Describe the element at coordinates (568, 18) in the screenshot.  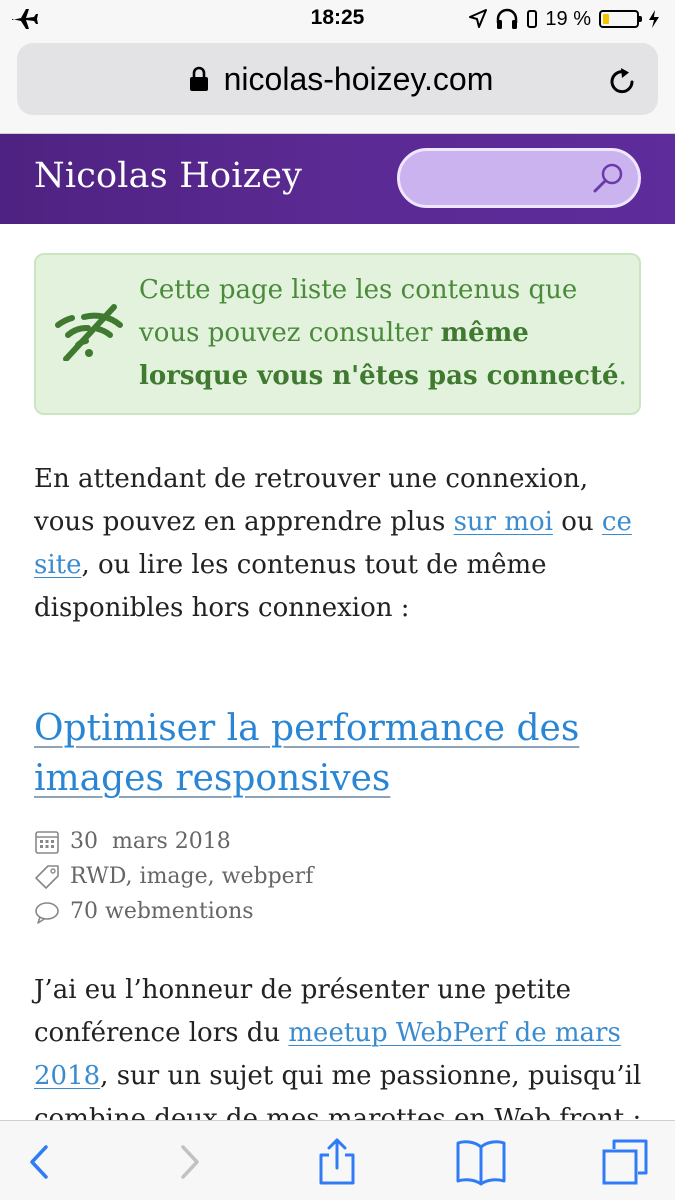
I see `battery-percent: 19 %` at that location.